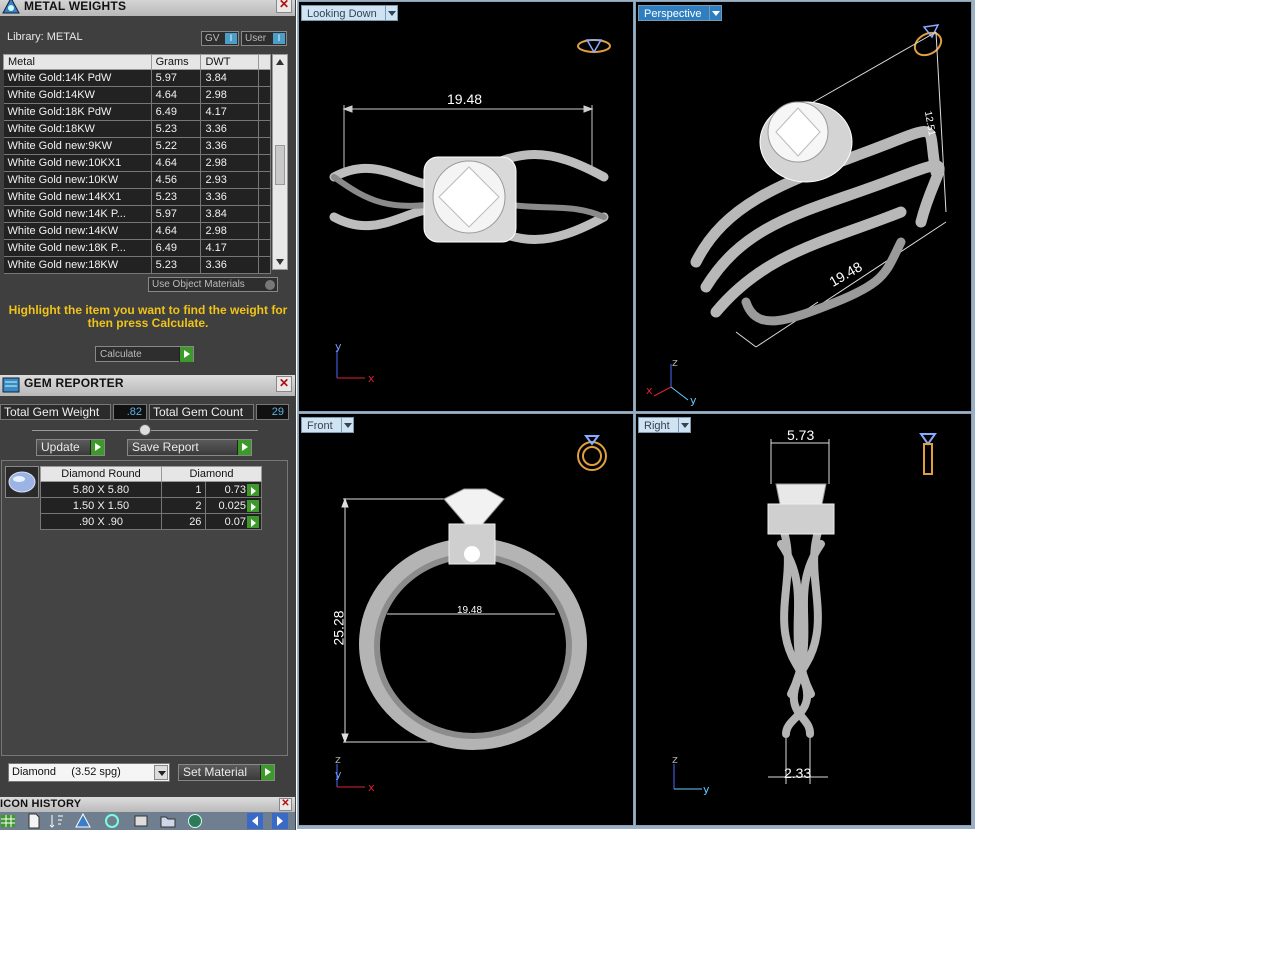  What do you see at coordinates (144, 354) in the screenshot?
I see `calculate-button: Calculate` at bounding box center [144, 354].